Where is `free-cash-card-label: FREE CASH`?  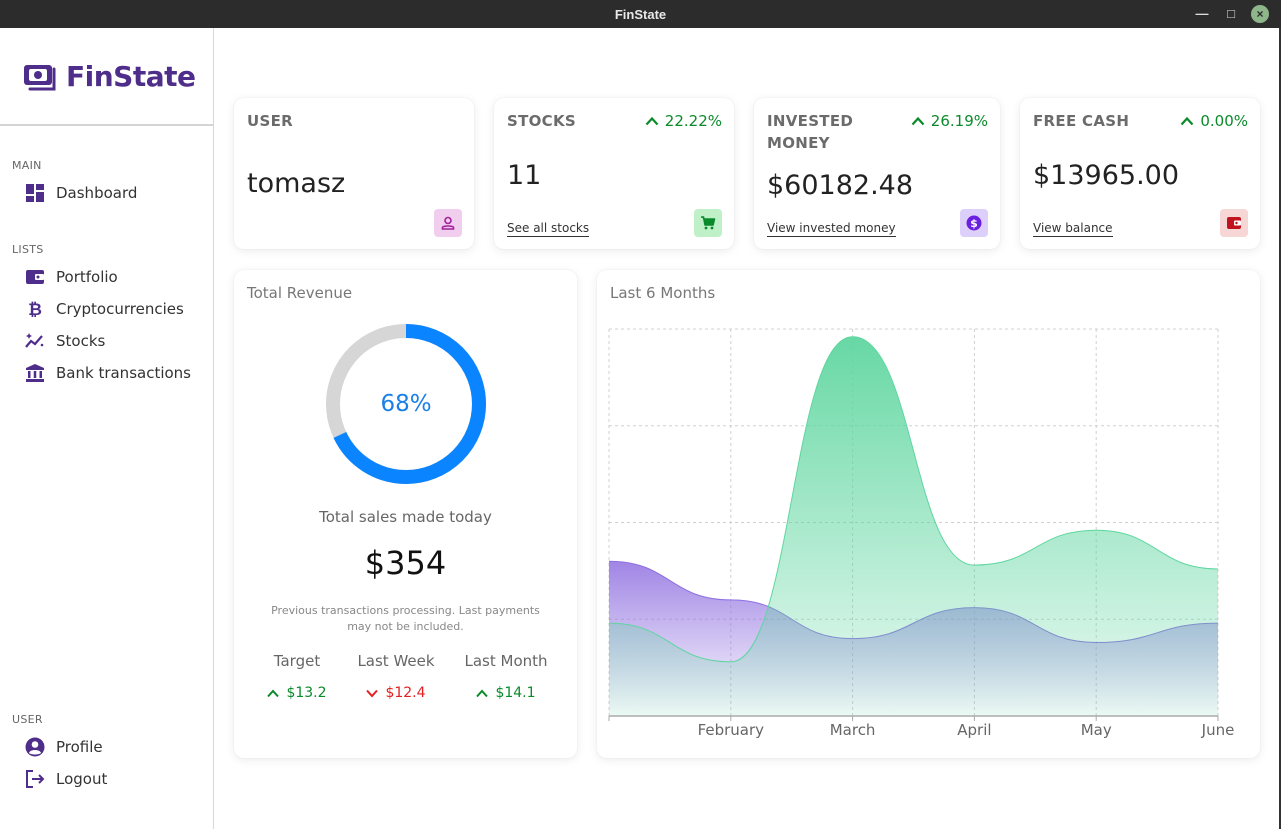 free-cash-card-label: FREE CASH is located at coordinates (1081, 121).